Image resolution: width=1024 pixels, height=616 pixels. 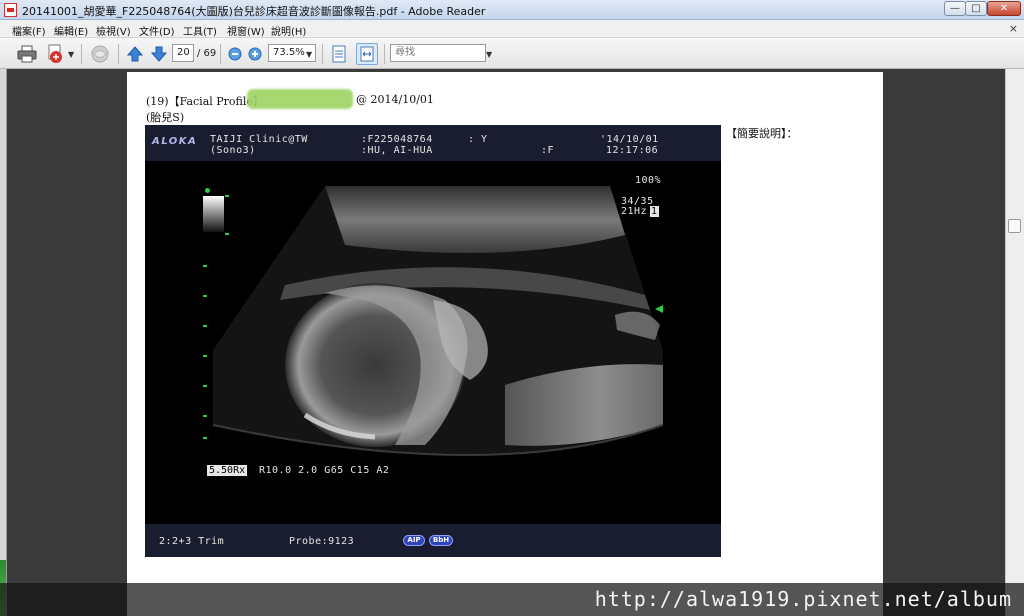 I want to click on trim-setting: 2:2+3 Trim, so click(x=192, y=541).